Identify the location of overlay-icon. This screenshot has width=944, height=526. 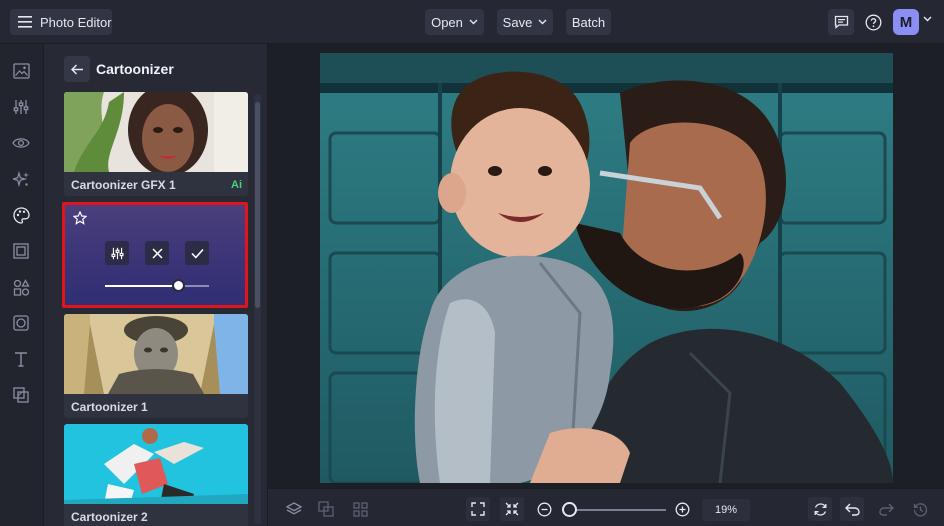
(21, 323).